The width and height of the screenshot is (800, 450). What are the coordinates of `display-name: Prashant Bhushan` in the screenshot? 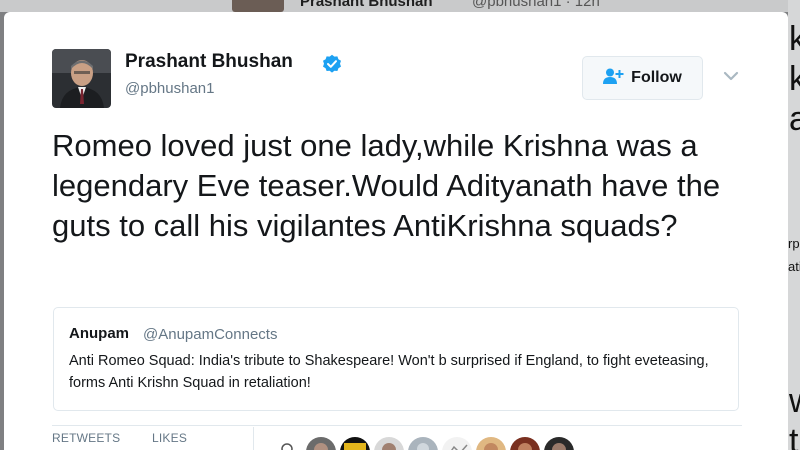 It's located at (209, 62).